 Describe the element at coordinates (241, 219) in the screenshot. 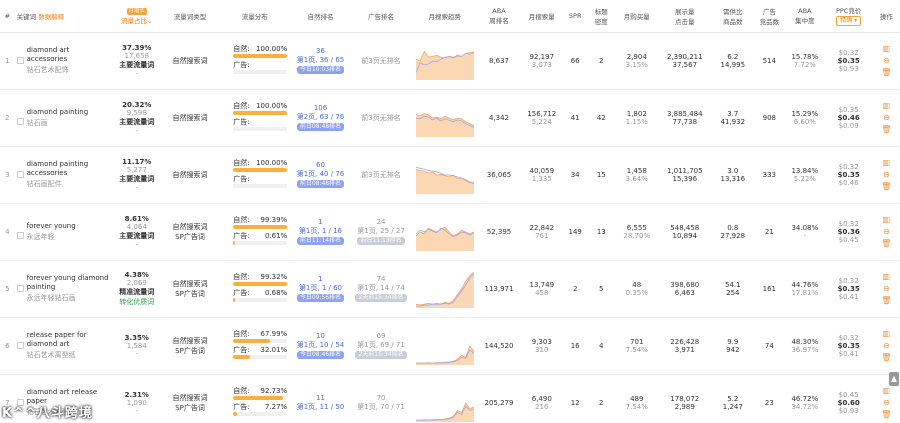

I see `natural-dist-label: 自然:` at that location.